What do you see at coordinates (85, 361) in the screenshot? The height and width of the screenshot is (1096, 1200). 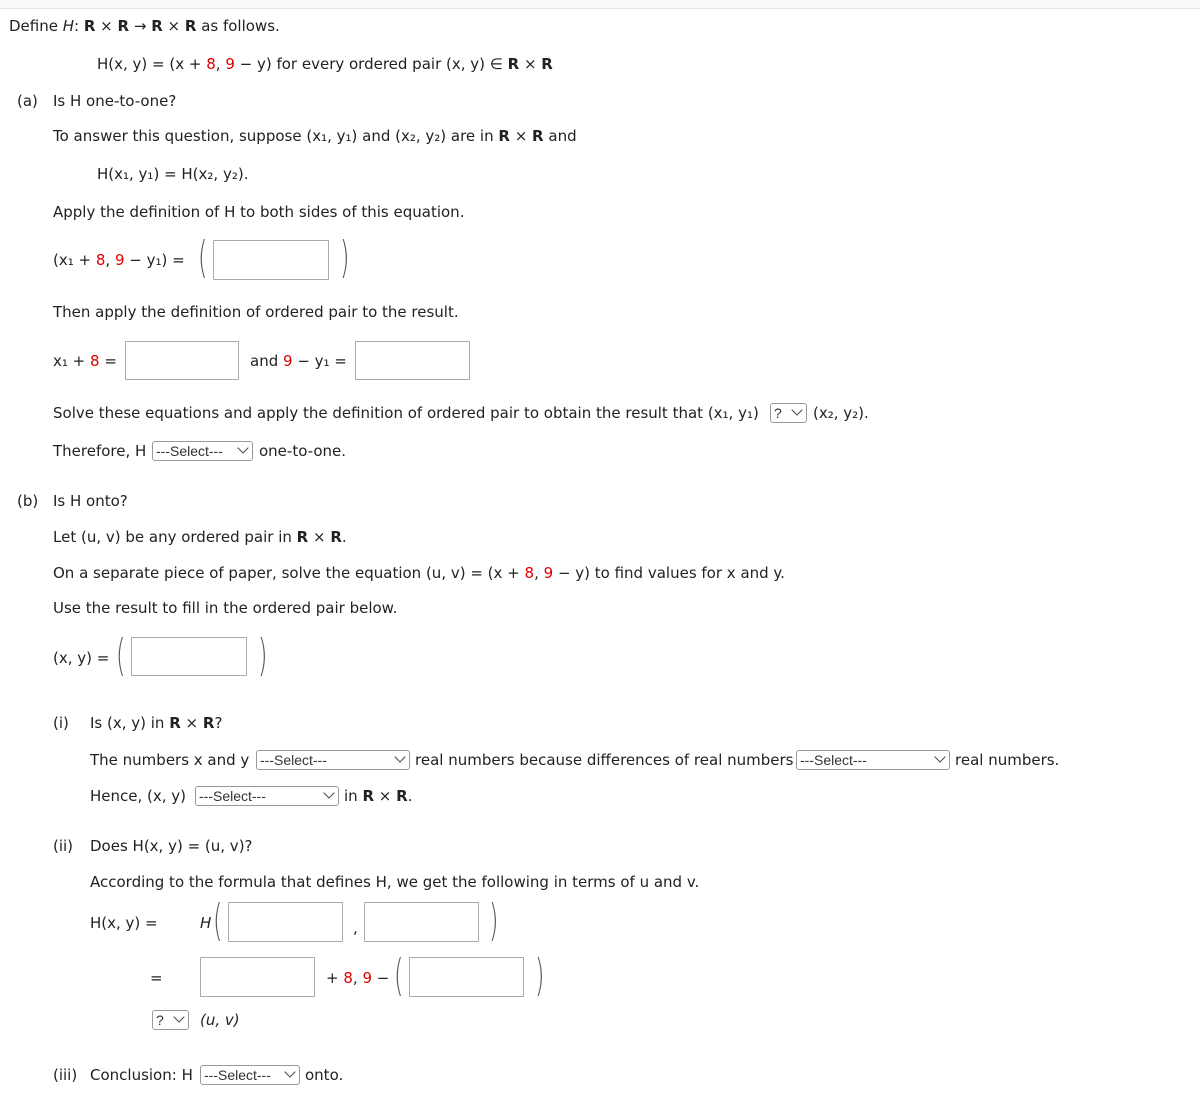 I see `eq1-label: x₁ + 8 =` at bounding box center [85, 361].